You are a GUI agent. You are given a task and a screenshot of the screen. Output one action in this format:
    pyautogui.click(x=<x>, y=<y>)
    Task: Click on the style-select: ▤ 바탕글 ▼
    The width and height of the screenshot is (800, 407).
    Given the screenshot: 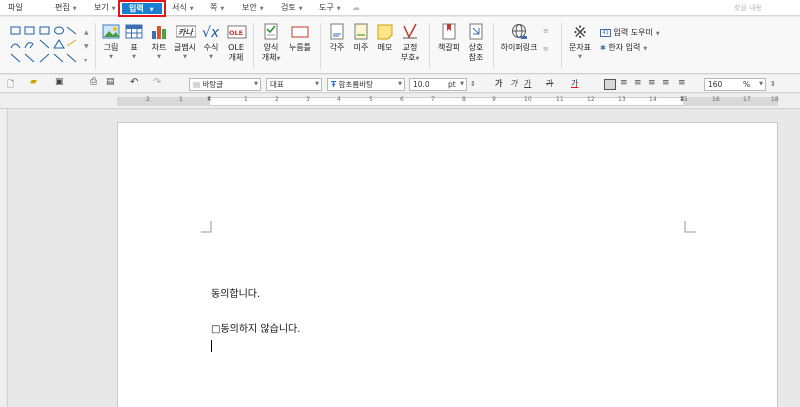 What is the action you would take?
    pyautogui.click(x=225, y=84)
    